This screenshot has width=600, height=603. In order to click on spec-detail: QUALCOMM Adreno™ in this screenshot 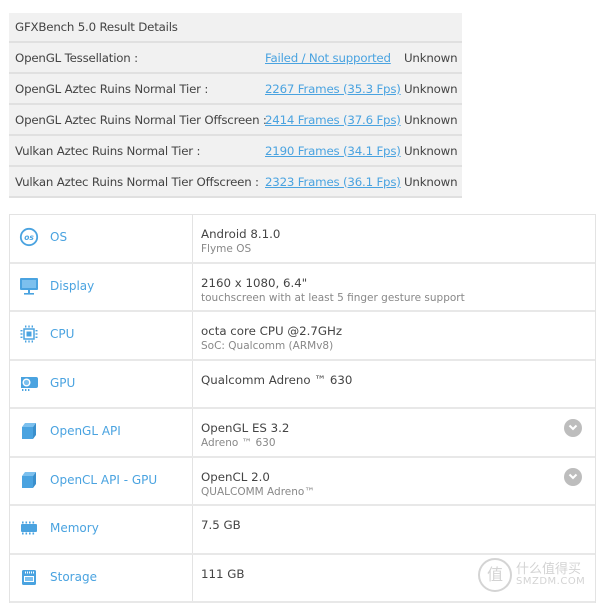, I will do `click(258, 492)`.